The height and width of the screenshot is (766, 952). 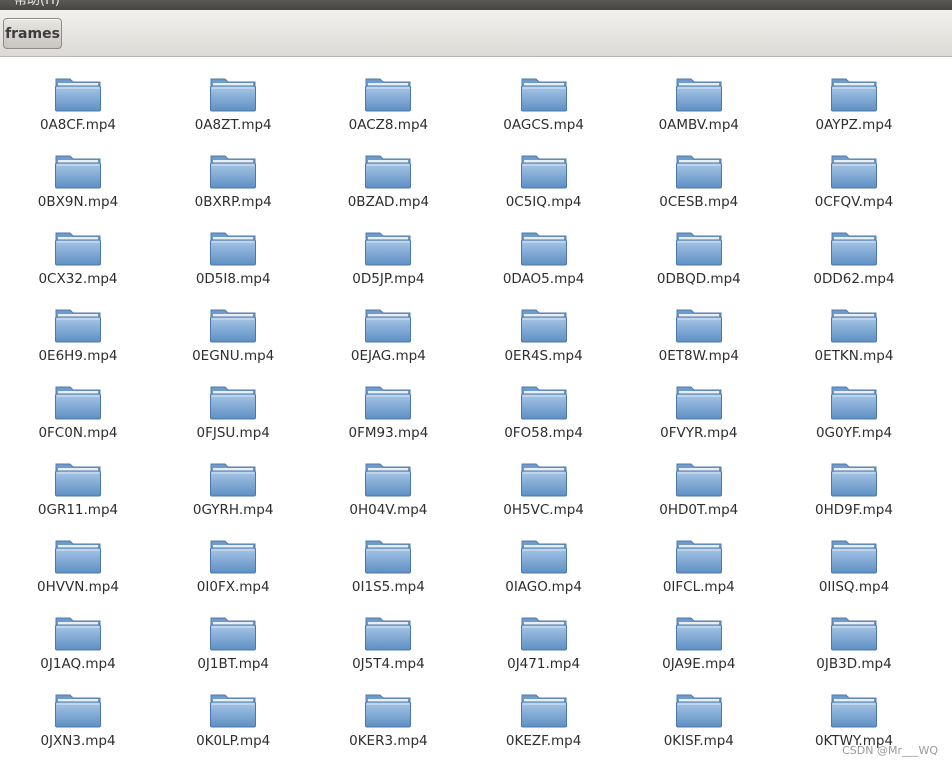 I want to click on folder-item: 0GYRH.mp4, so click(x=233, y=482).